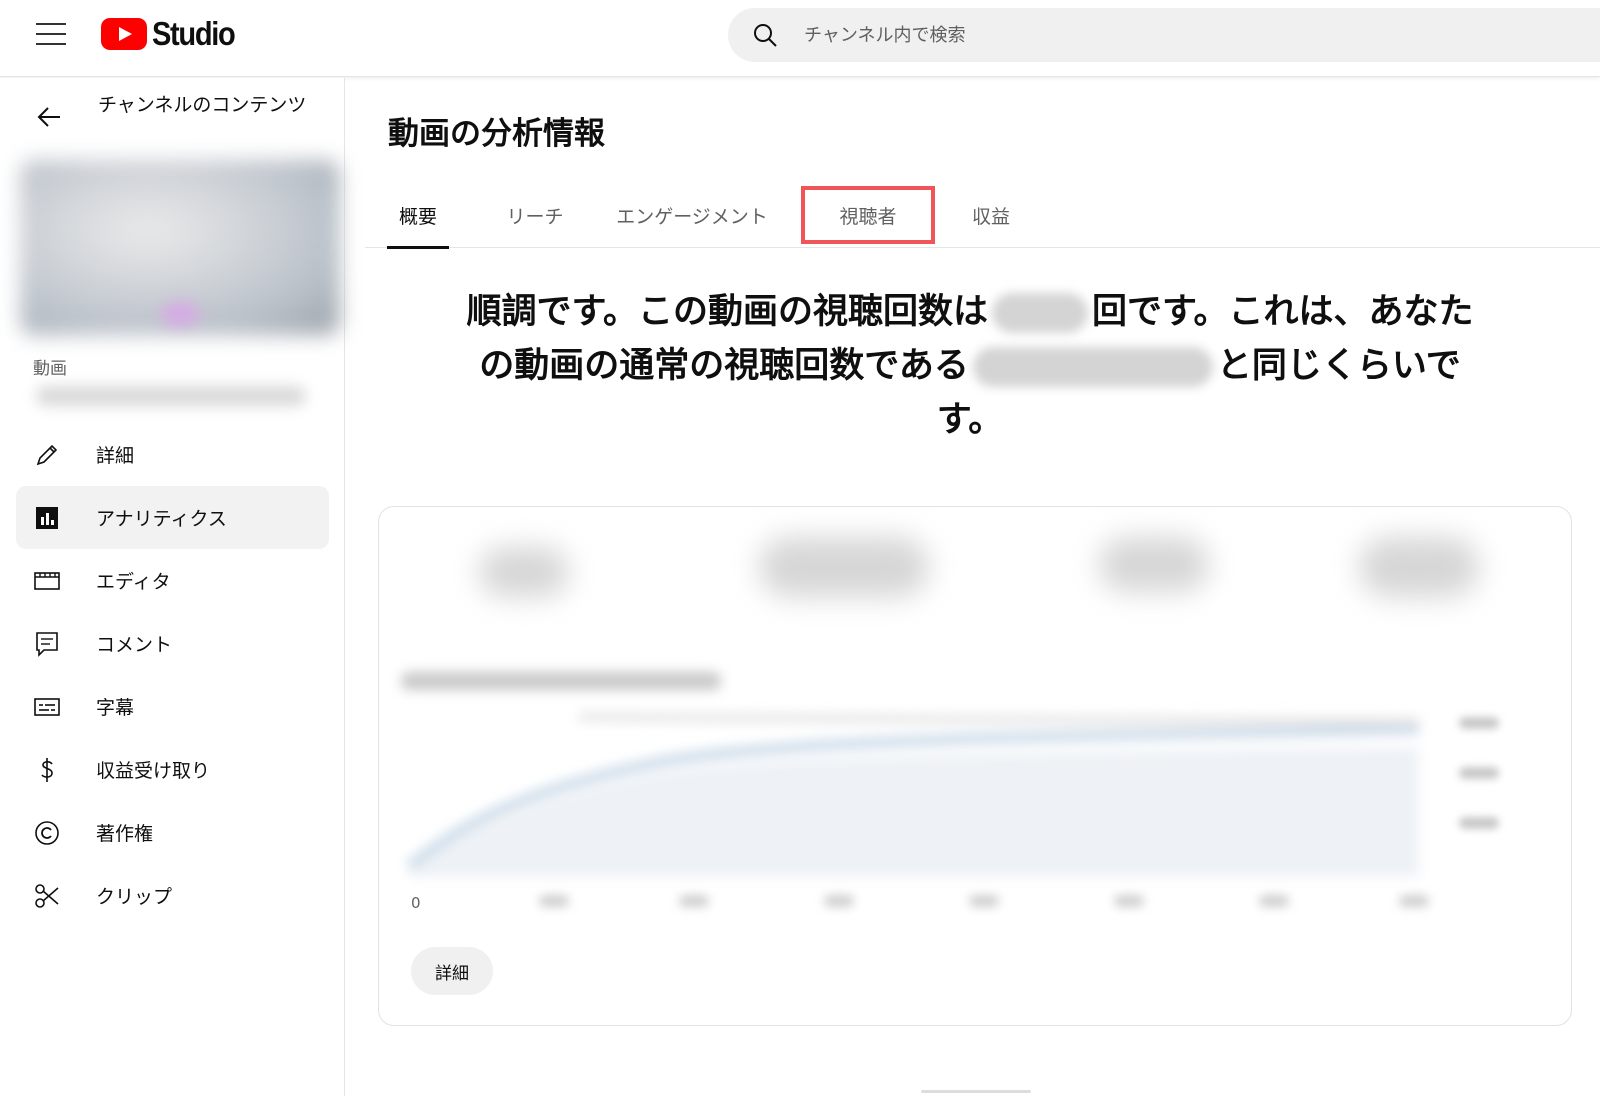 This screenshot has height=1096, width=1600. I want to click on tab-overview: 概要, so click(418, 215).